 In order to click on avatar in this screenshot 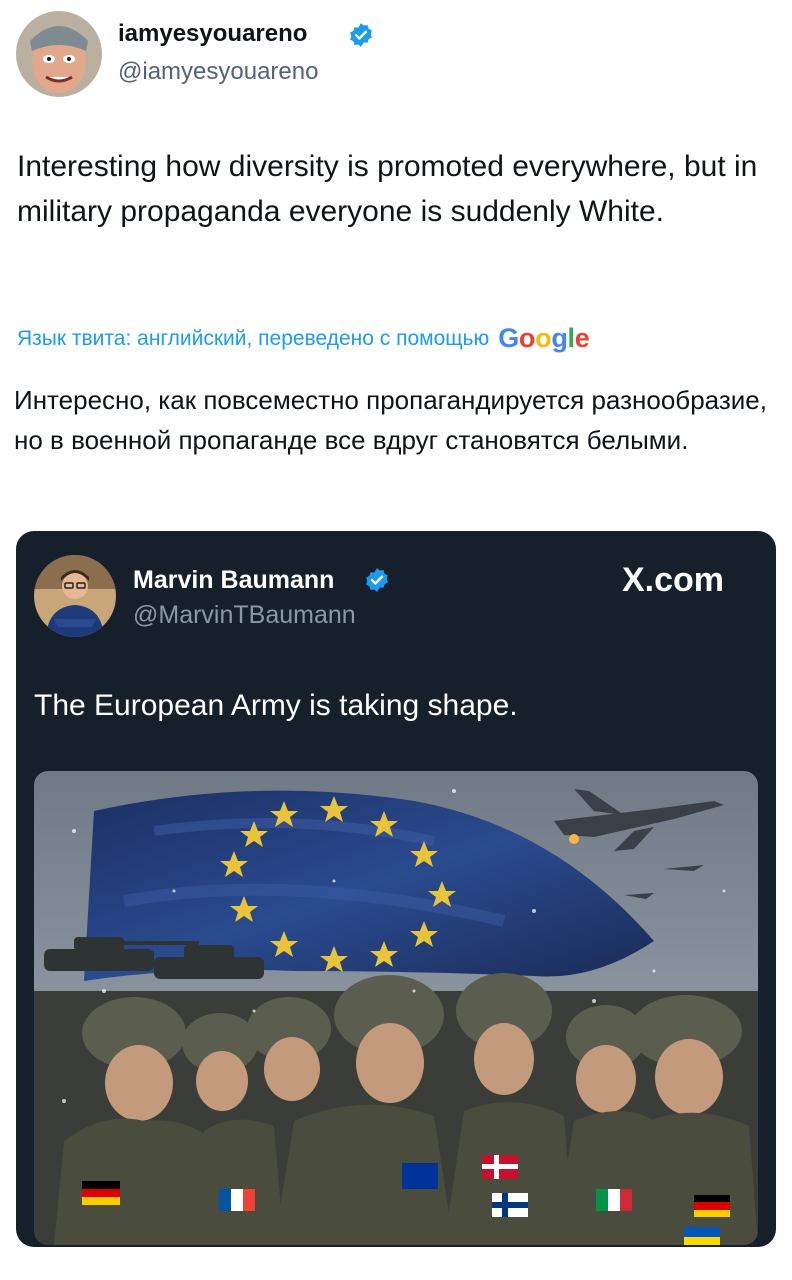, I will do `click(59, 54)`.